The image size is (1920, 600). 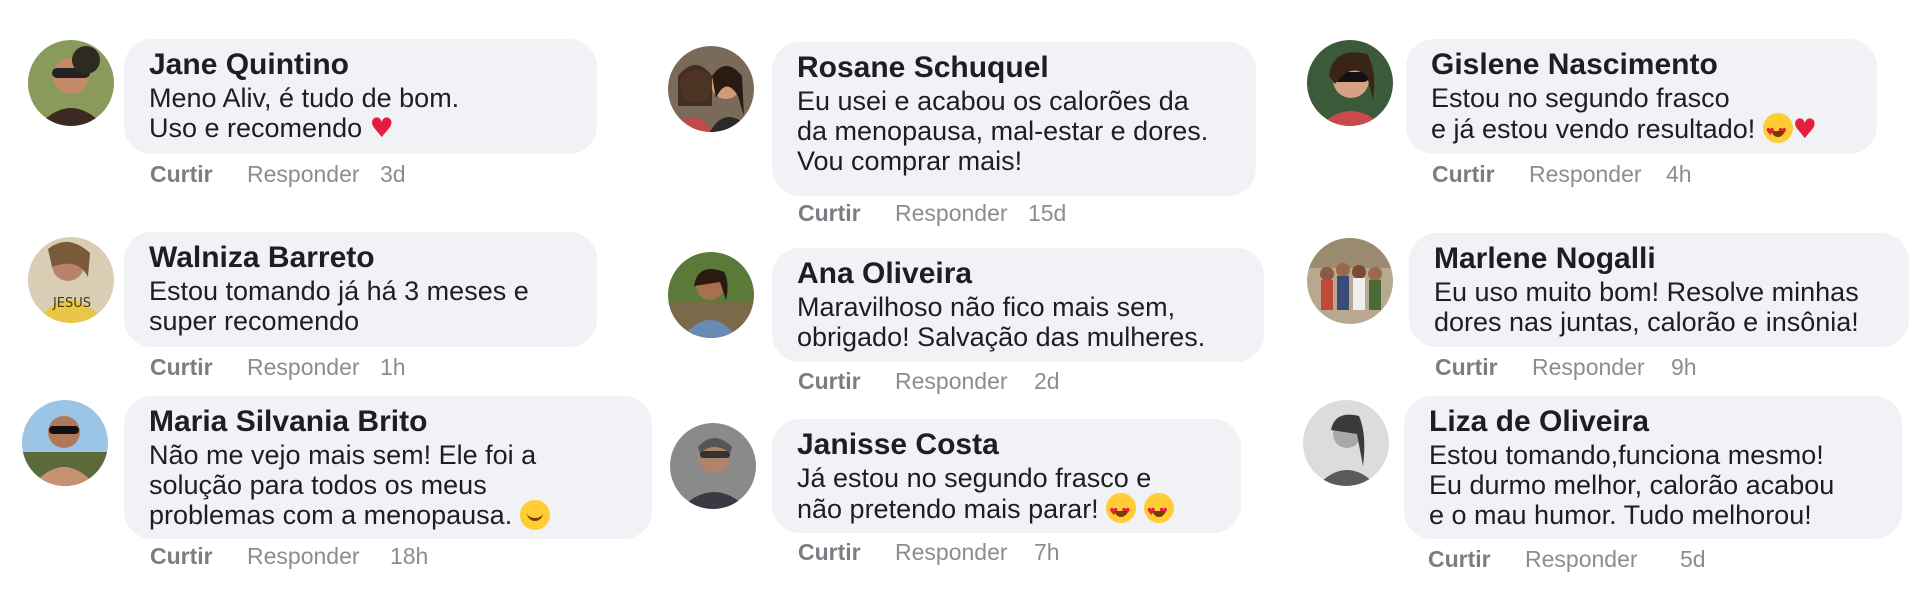 I want to click on comment-text: Estou tomando já há 3 meses e, so click(x=339, y=291).